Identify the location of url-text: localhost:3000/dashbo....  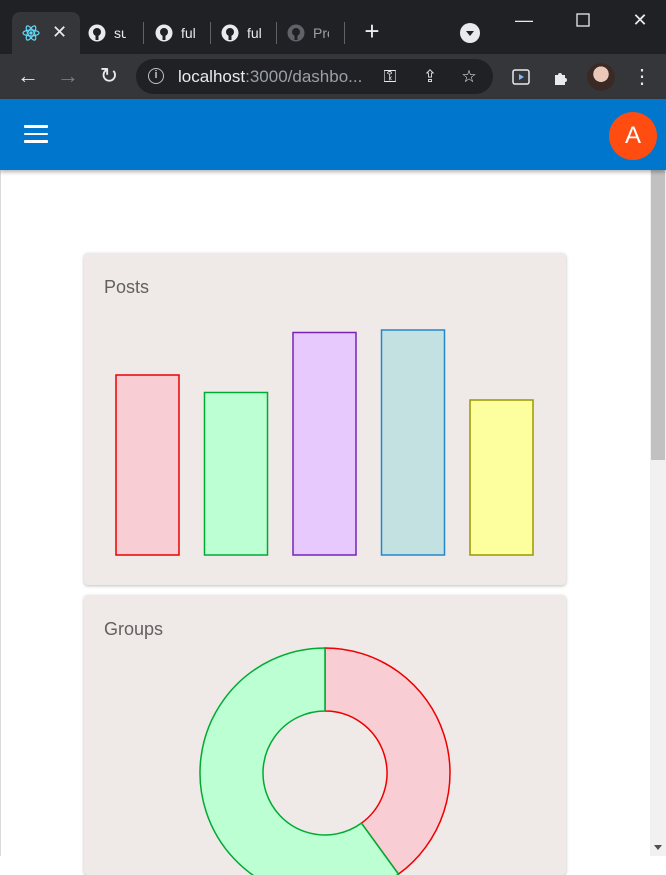
(270, 77).